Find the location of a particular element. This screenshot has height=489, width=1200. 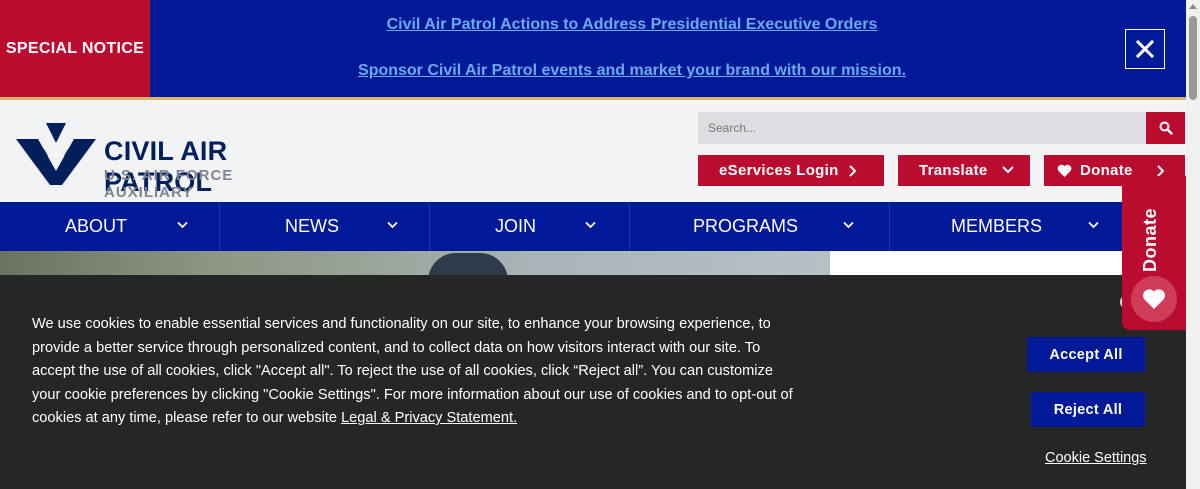

nav-item-news: NEWS is located at coordinates (325, 226).